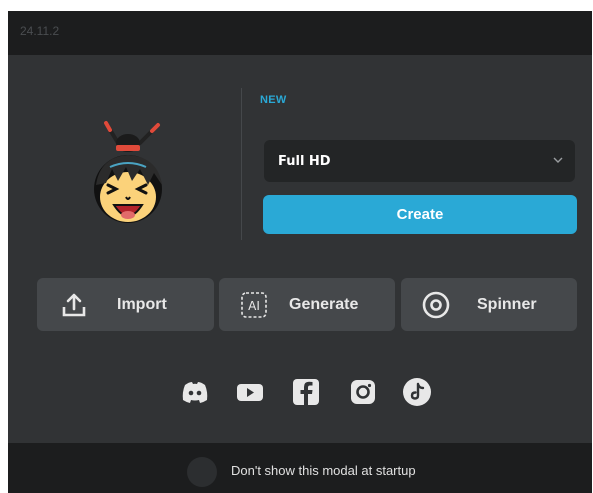  What do you see at coordinates (363, 392) in the screenshot?
I see `instagram-icon` at bounding box center [363, 392].